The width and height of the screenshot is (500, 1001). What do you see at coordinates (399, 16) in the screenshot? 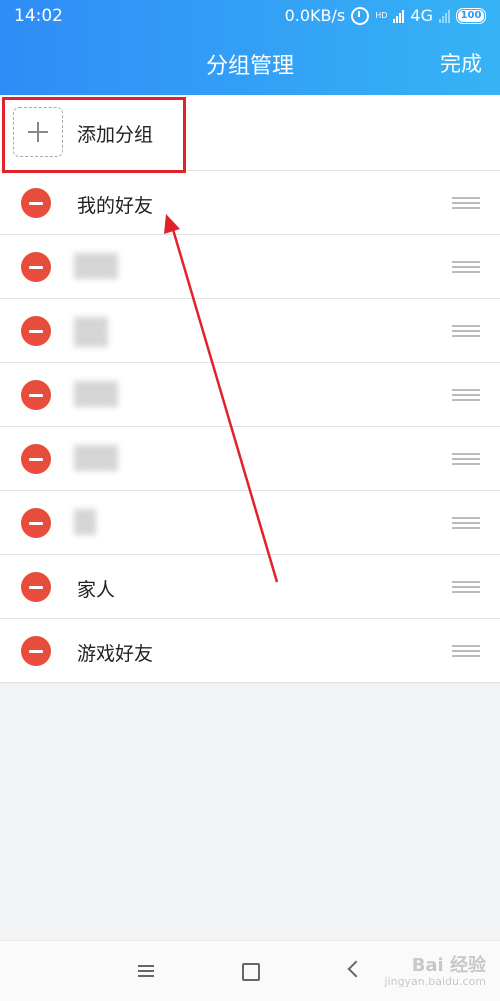
I see `signal-icon` at bounding box center [399, 16].